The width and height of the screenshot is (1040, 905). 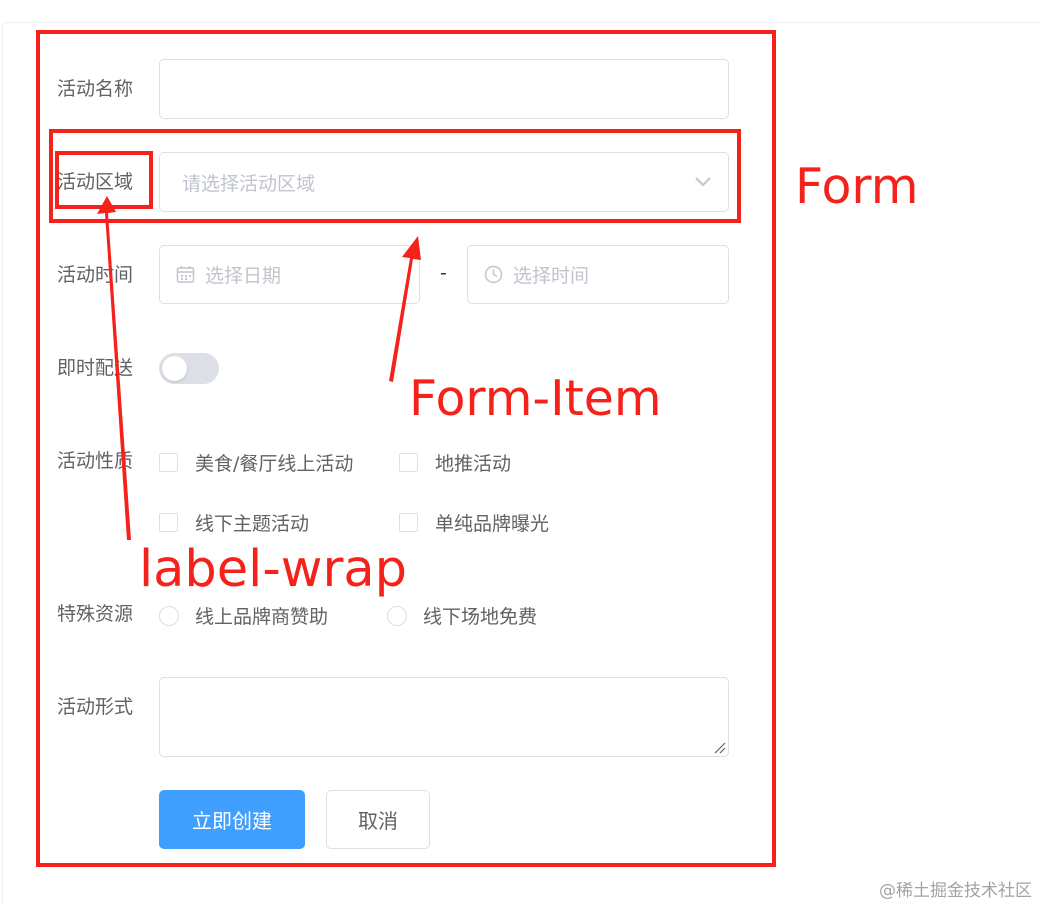 What do you see at coordinates (104, 180) in the screenshot?
I see `annotation-label-wrap-box` at bounding box center [104, 180].